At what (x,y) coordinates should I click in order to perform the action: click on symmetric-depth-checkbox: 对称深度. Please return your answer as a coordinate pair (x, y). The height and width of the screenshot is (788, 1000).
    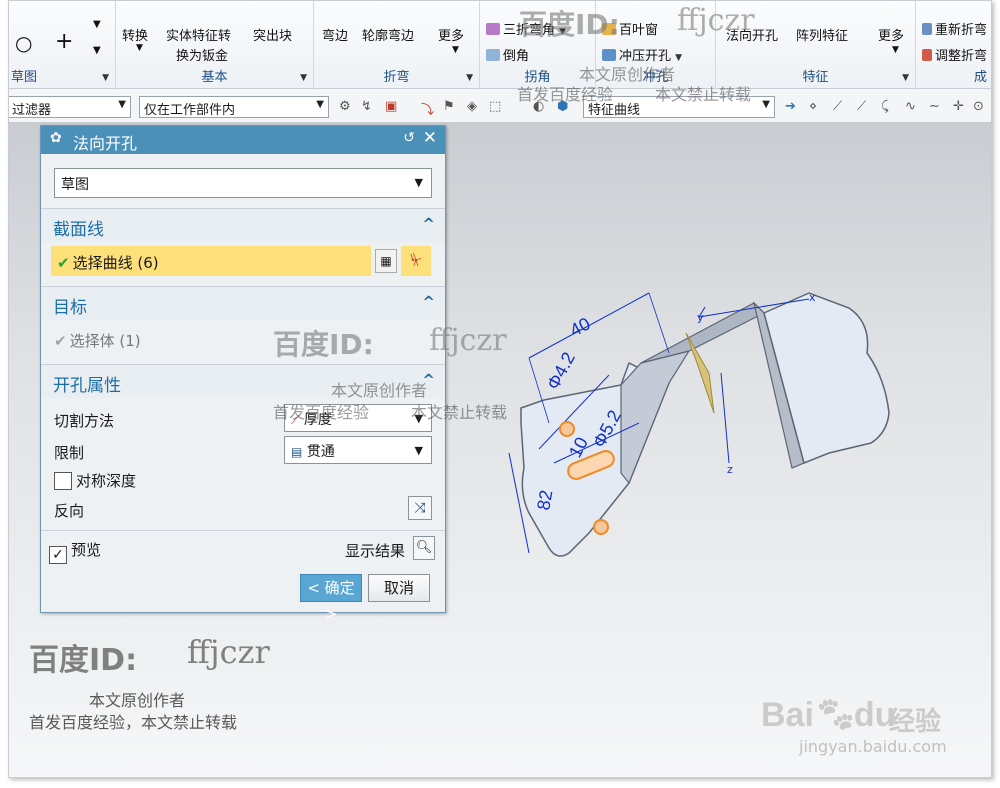
    Looking at the image, I should click on (95, 480).